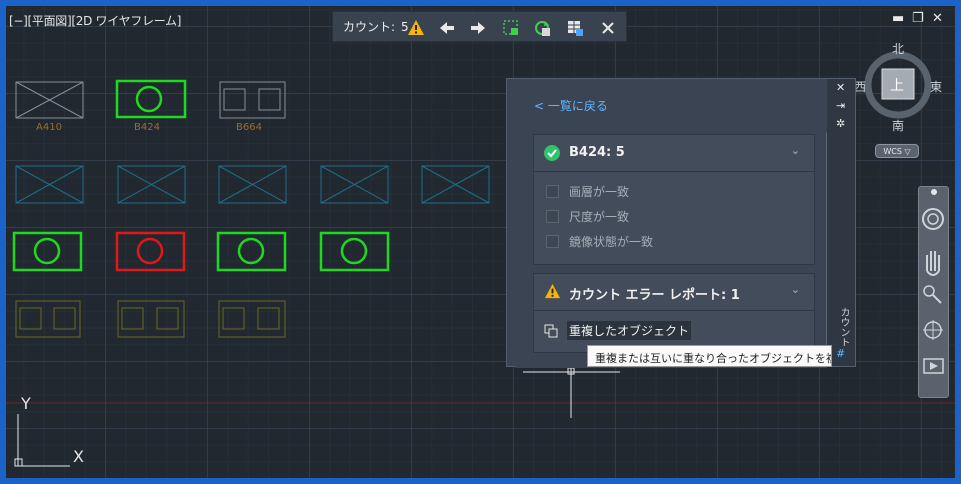  Describe the element at coordinates (571, 105) in the screenshot. I see `back-to-list-link: < 一覧に戻る` at that location.